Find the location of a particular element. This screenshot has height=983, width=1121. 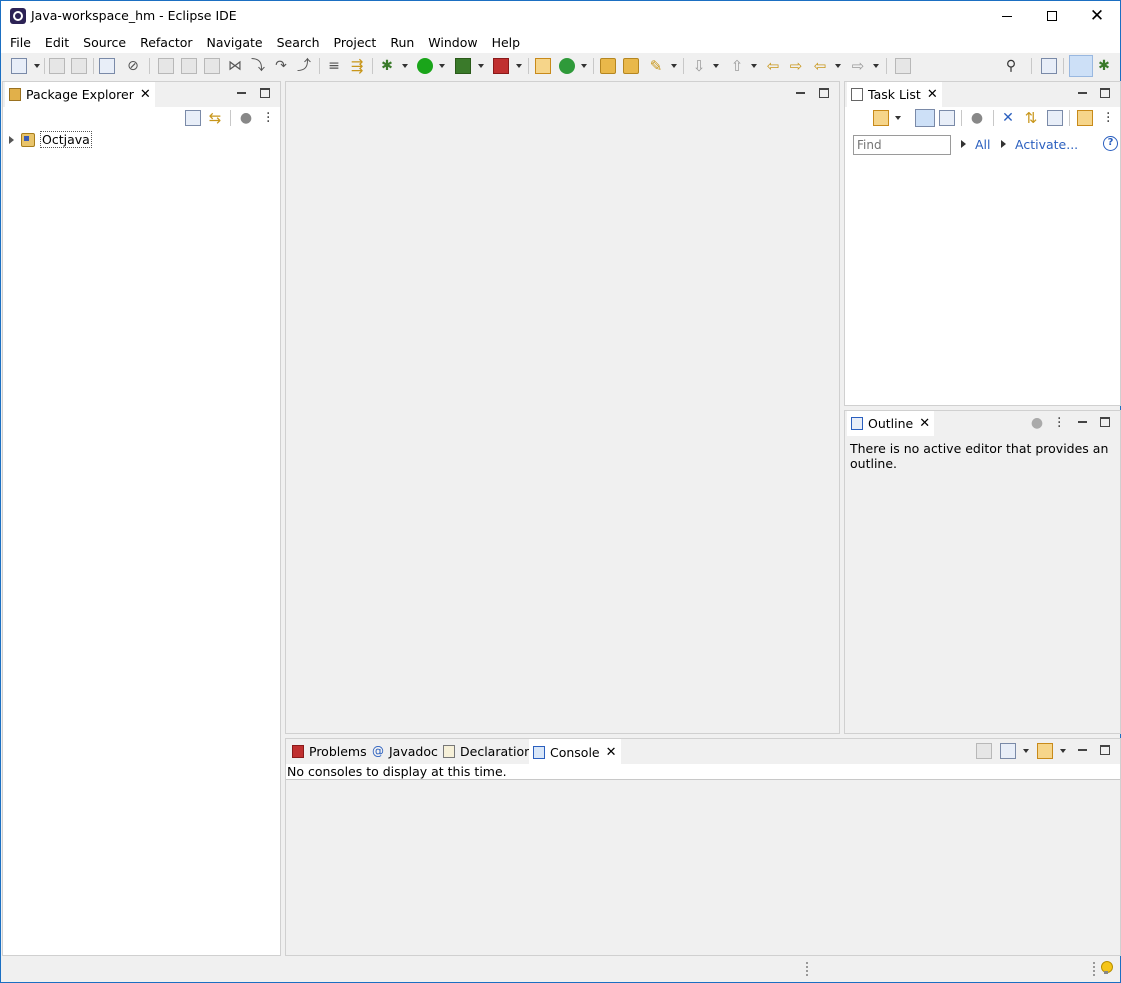

terminate-icon is located at coordinates (212, 66).